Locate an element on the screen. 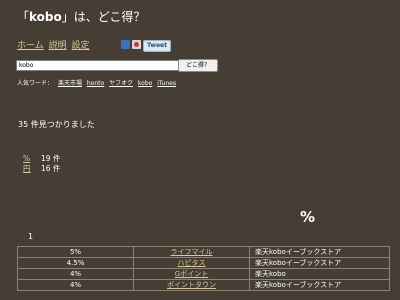 This screenshot has width=400, height=300. count-row-percent: % 19 件 is located at coordinates (41, 159).